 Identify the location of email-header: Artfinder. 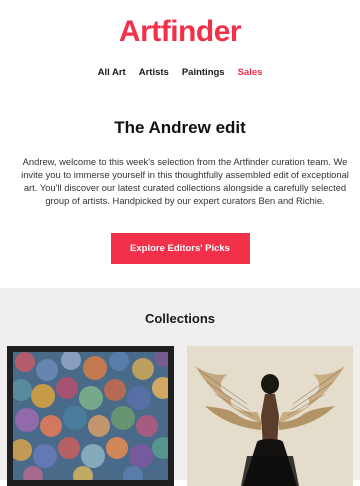
(180, 30).